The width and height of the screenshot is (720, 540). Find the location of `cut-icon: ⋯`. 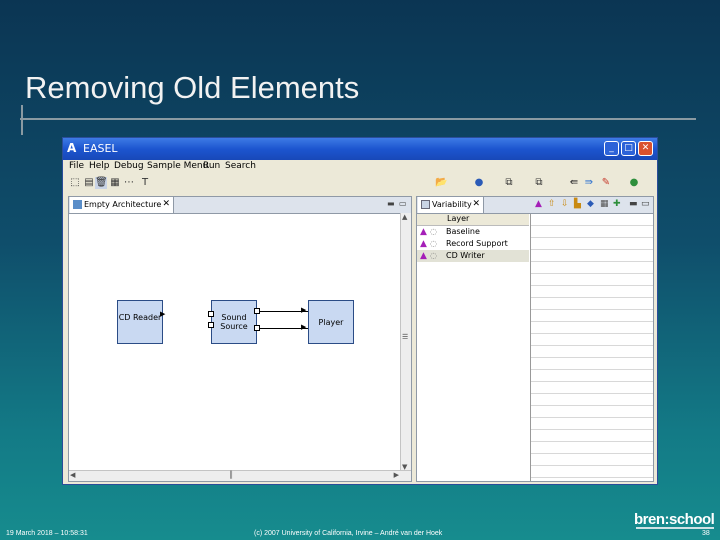

cut-icon: ⋯ is located at coordinates (129, 183).